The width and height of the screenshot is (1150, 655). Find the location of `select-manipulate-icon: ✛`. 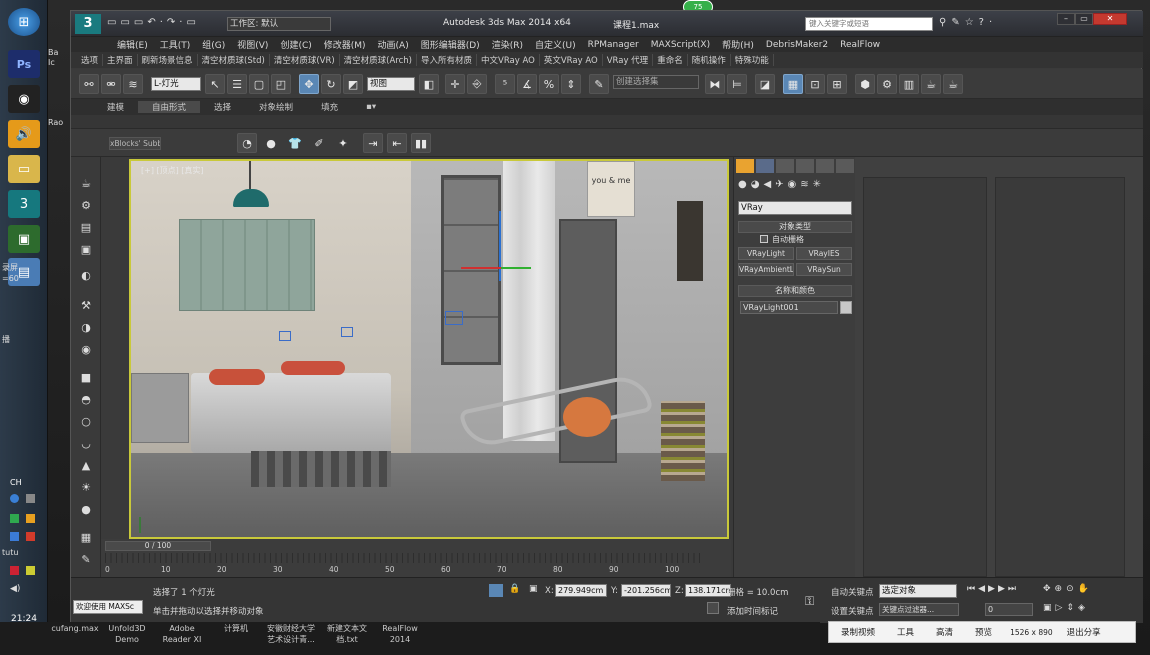

select-manipulate-icon: ✛ is located at coordinates (455, 84).